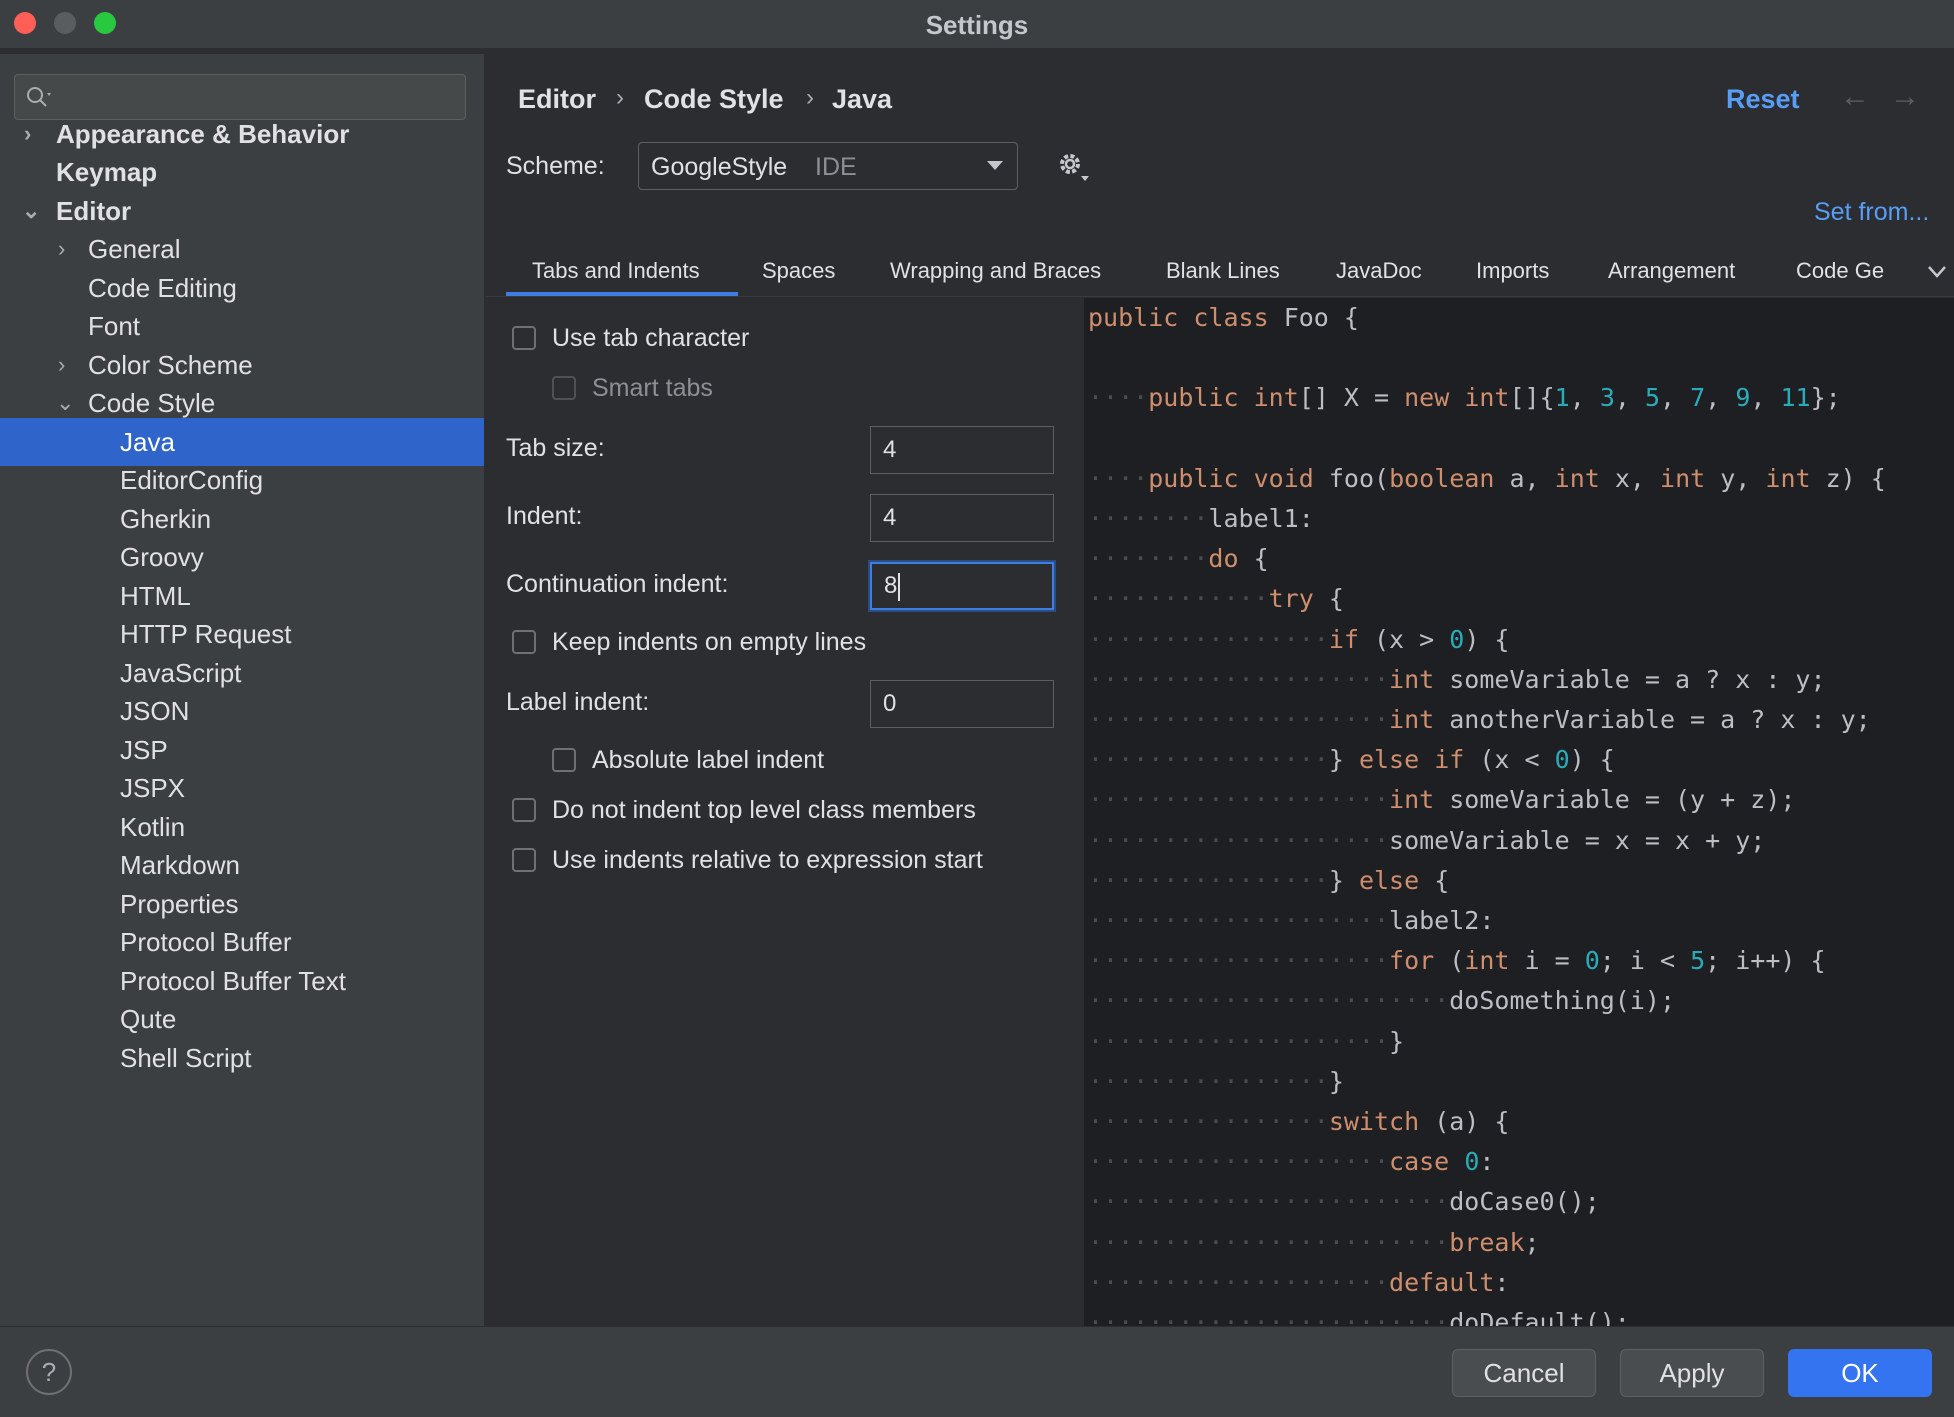 Image resolution: width=1954 pixels, height=1417 pixels. What do you see at coordinates (899, 586) in the screenshot?
I see `text-caret` at bounding box center [899, 586].